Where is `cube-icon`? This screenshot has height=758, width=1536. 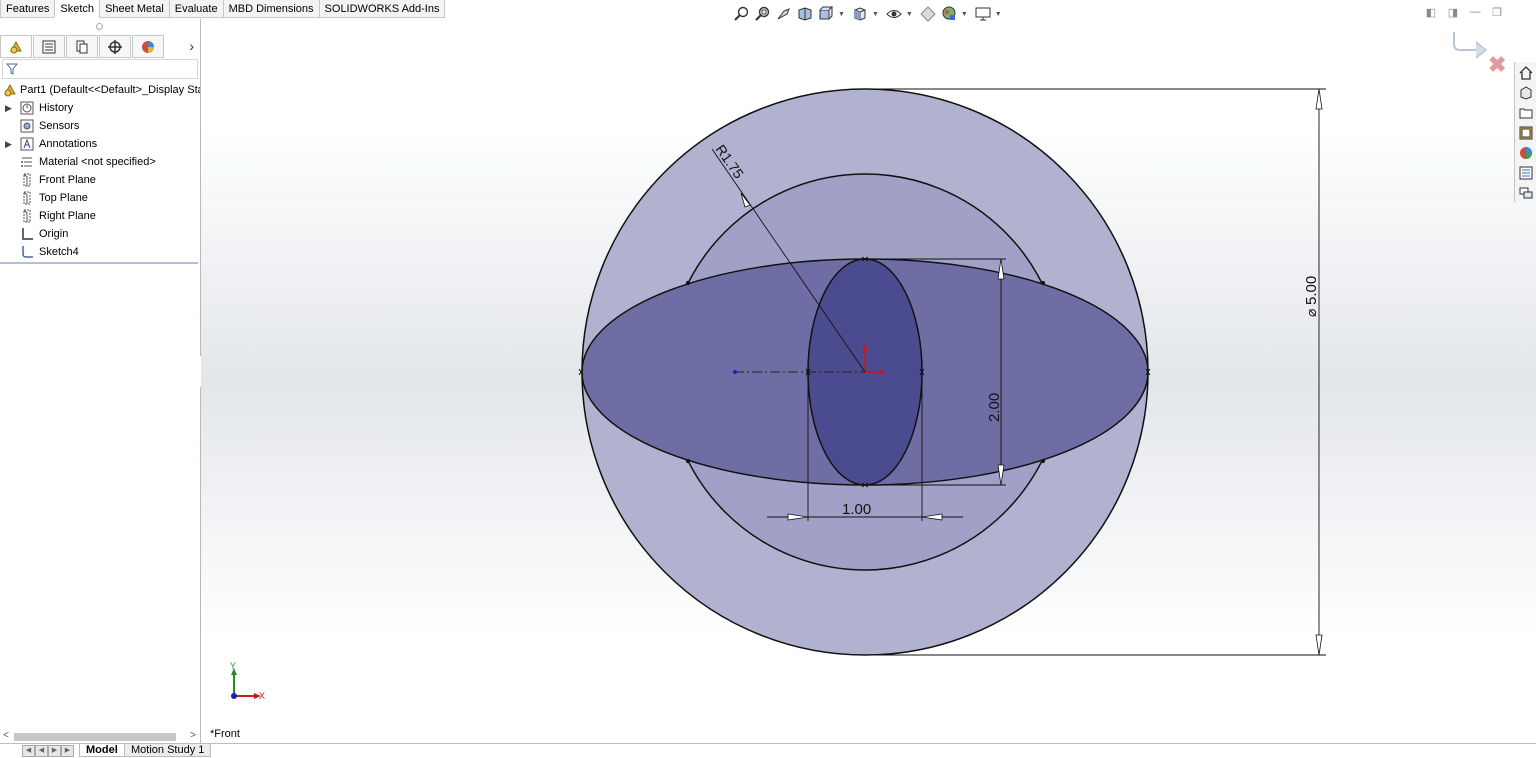
cube-icon is located at coordinates (860, 14).